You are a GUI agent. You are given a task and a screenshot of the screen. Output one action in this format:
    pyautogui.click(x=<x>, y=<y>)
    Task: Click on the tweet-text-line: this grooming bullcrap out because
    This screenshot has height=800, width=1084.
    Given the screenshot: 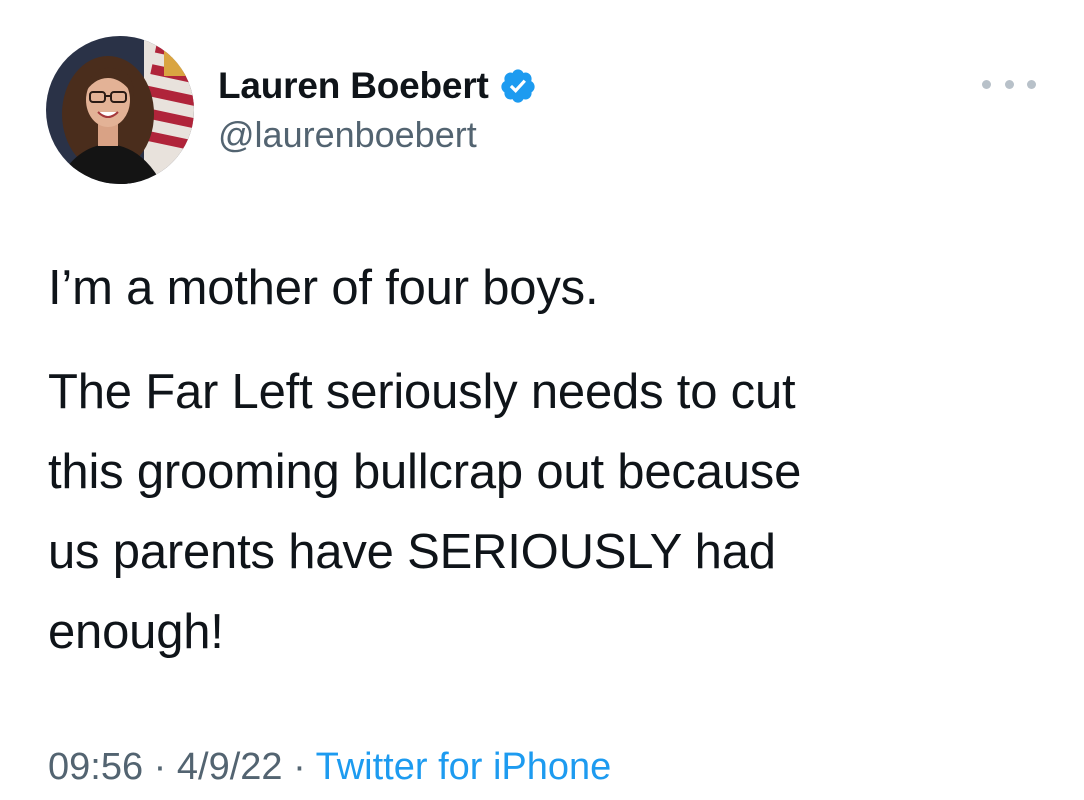 What is the action you would take?
    pyautogui.click(x=425, y=472)
    